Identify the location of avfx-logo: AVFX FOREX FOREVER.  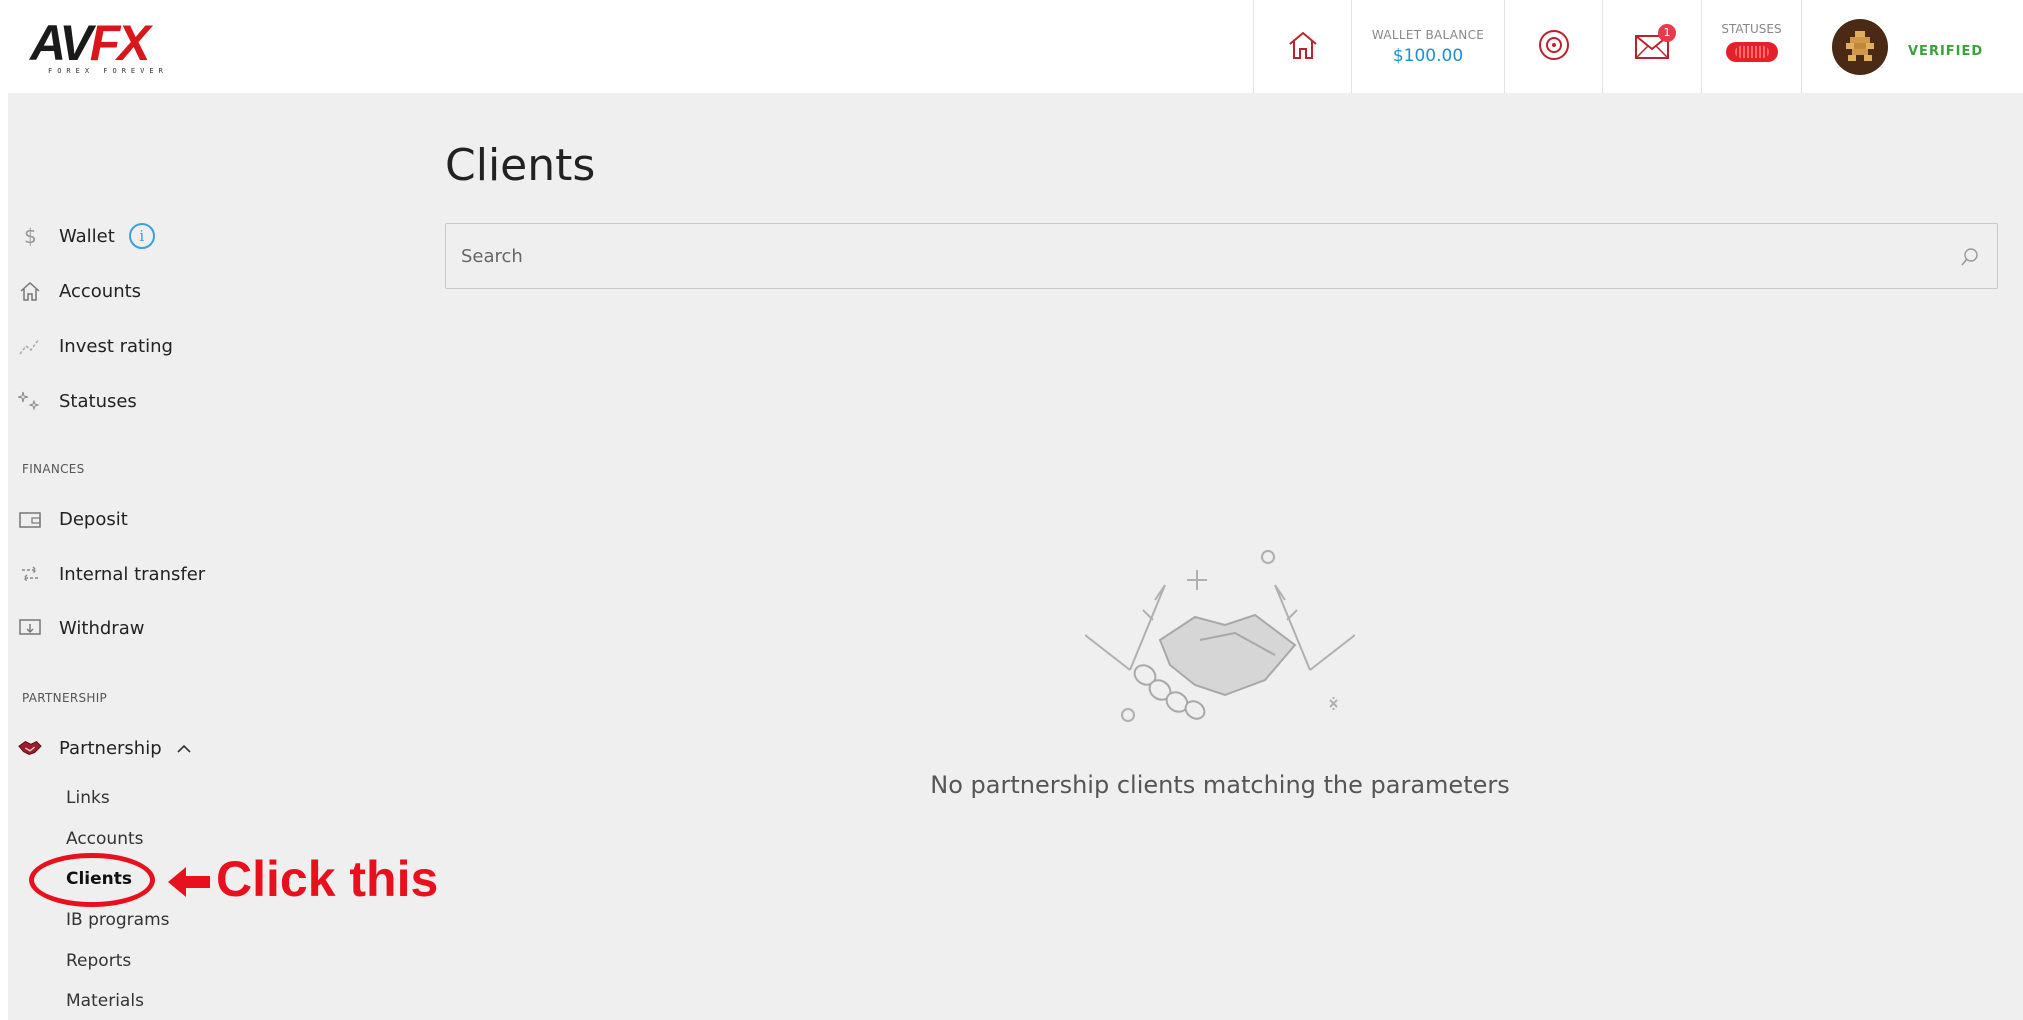
(105, 47).